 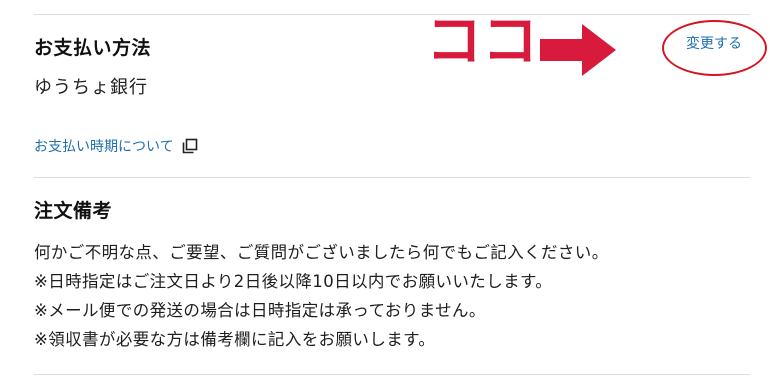 What do you see at coordinates (260, 310) in the screenshot?
I see `notes-line: ※メール便での発送の場合は日時指定は承っておりません。` at bounding box center [260, 310].